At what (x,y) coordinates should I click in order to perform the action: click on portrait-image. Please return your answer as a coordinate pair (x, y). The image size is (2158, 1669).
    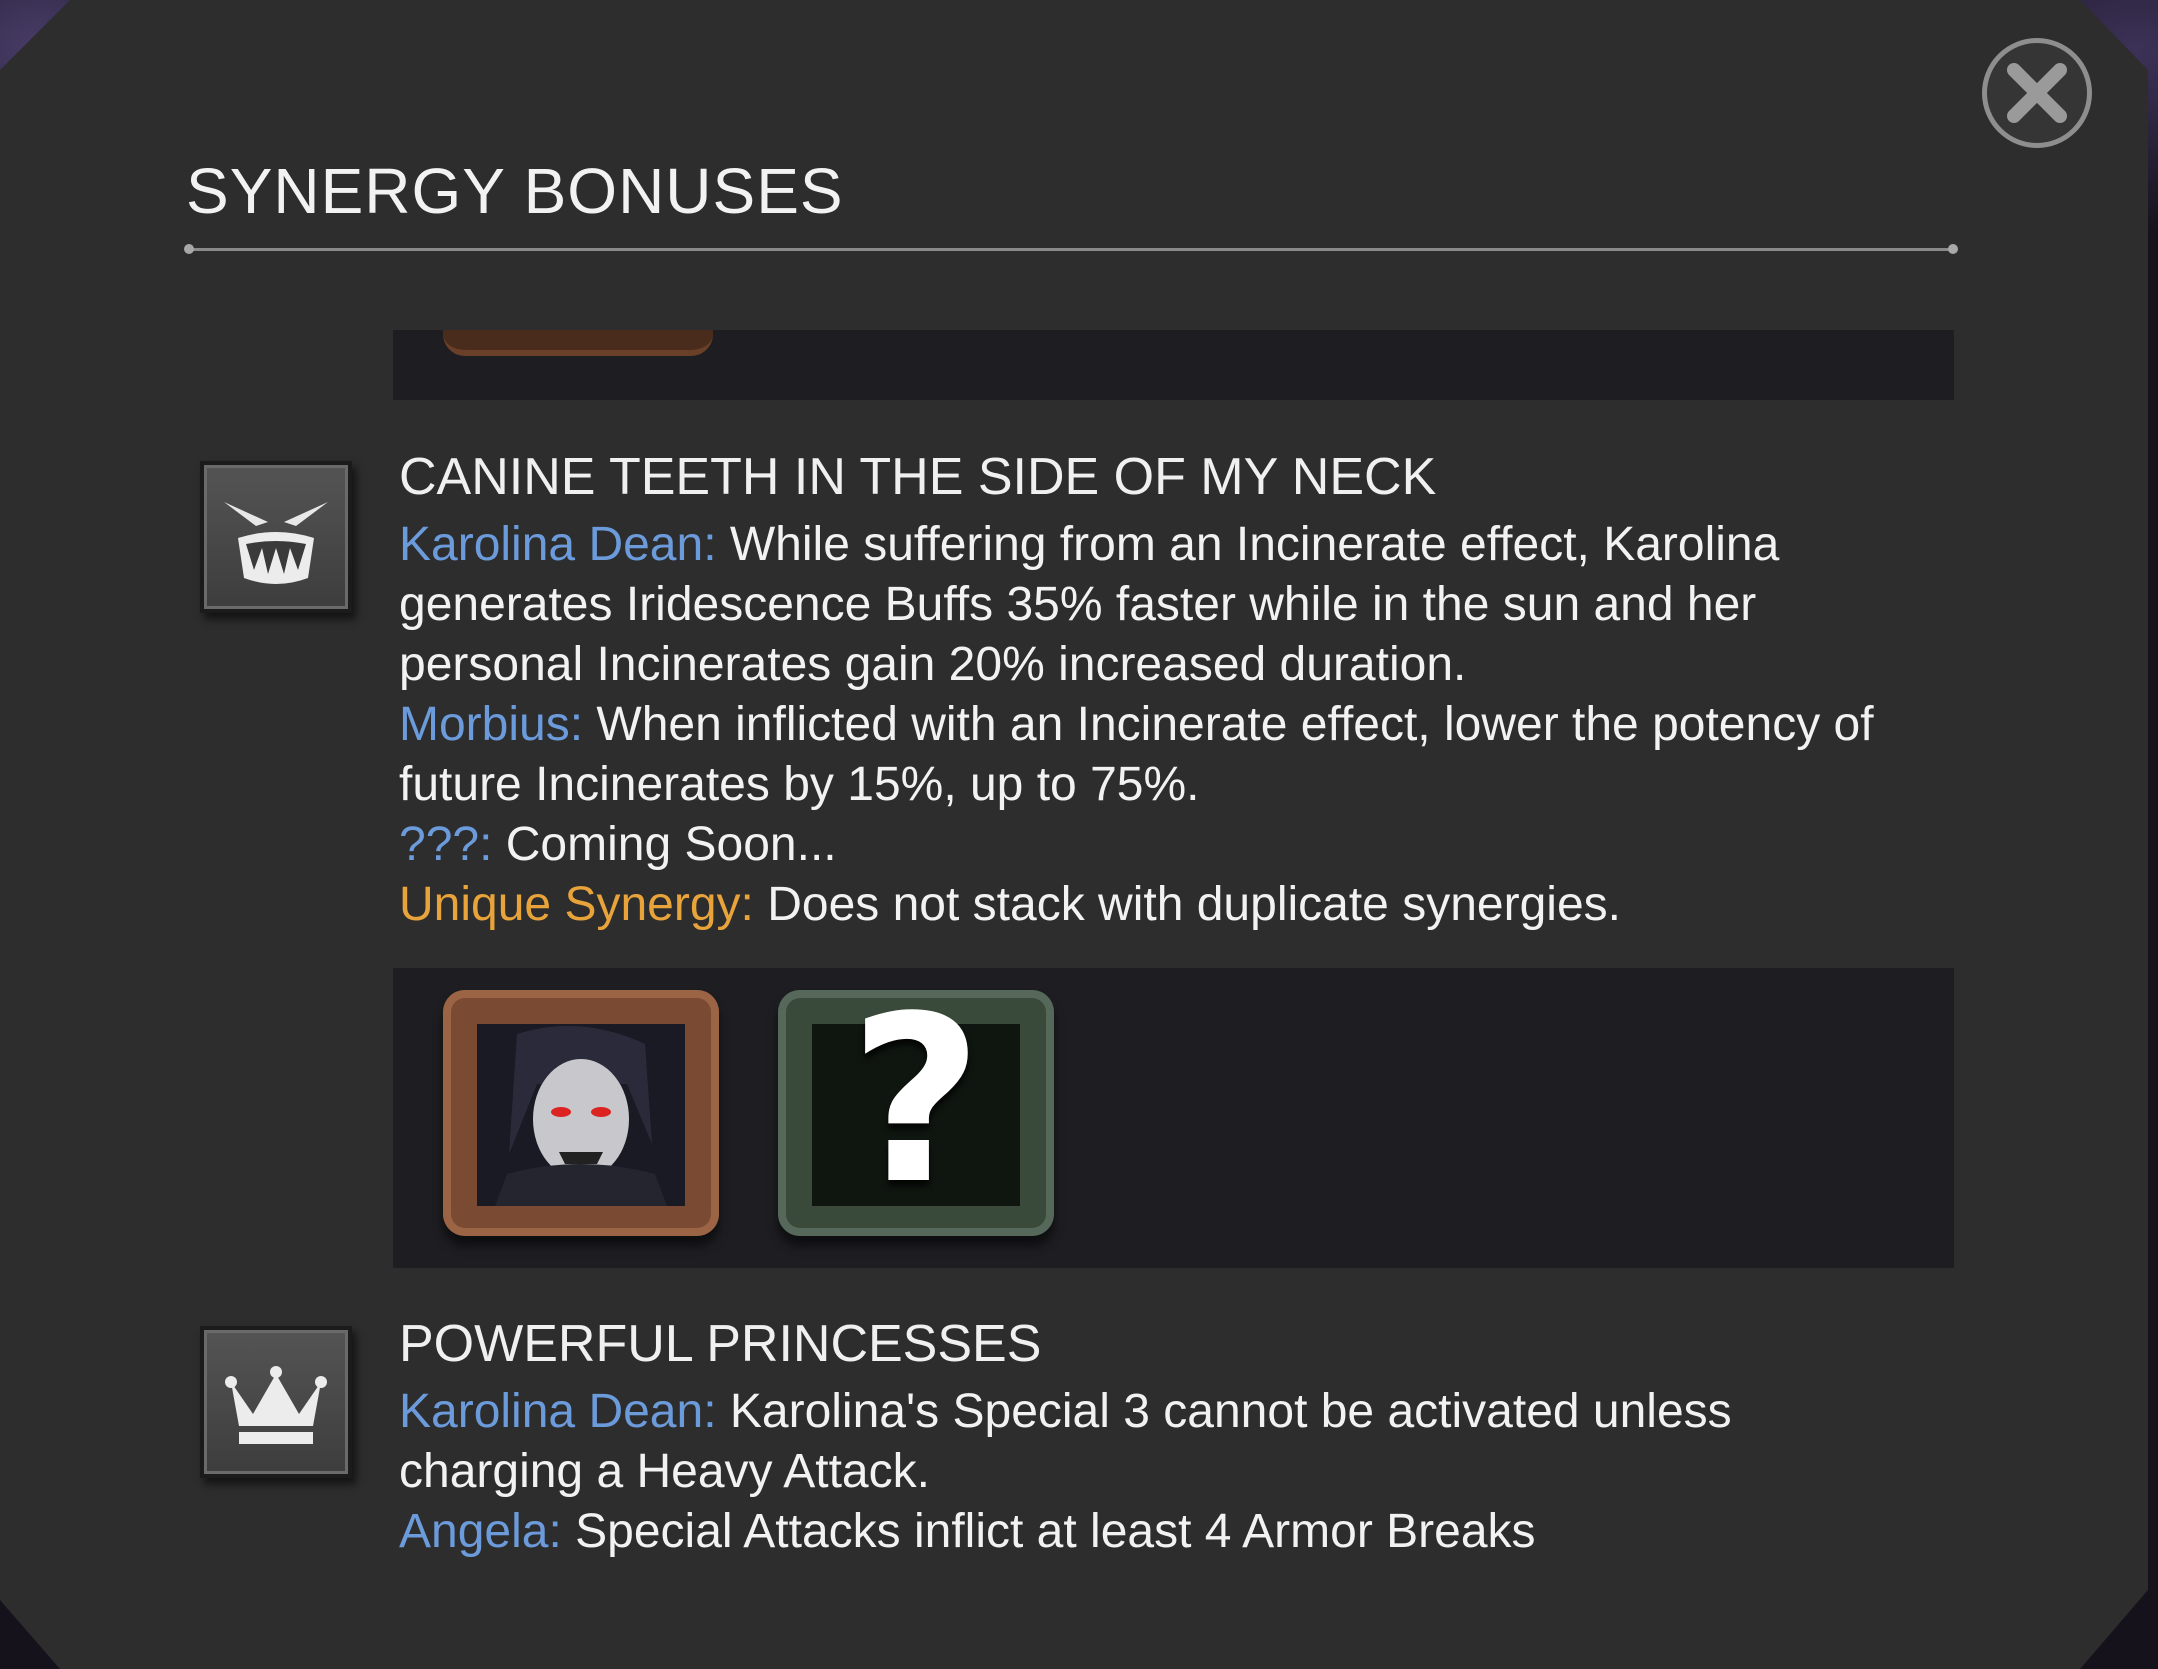
    Looking at the image, I should click on (581, 1115).